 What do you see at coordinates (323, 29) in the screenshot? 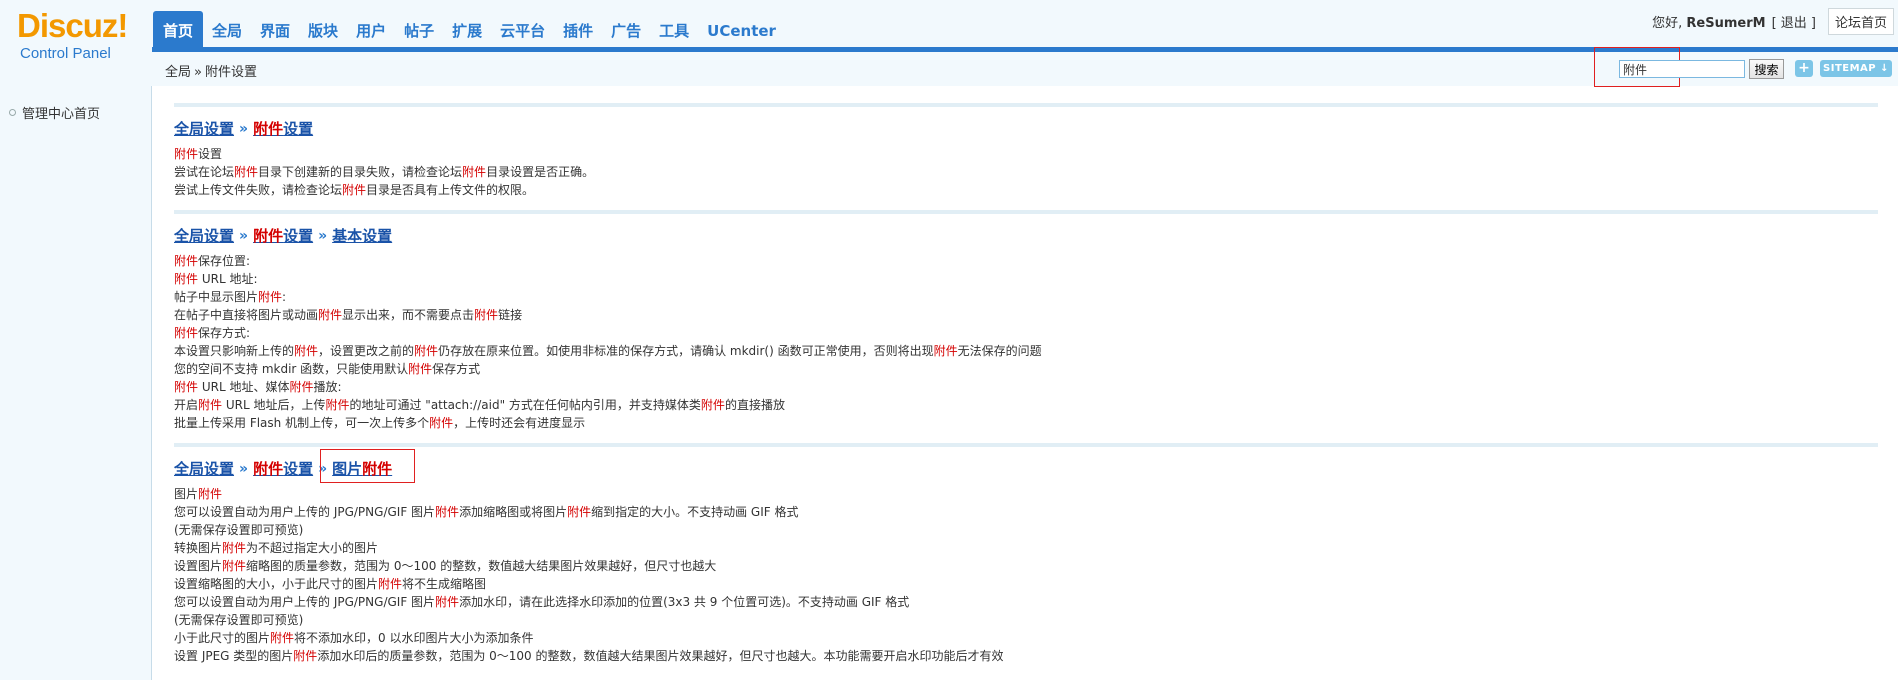
I see `nav-tab: 版块` at bounding box center [323, 29].